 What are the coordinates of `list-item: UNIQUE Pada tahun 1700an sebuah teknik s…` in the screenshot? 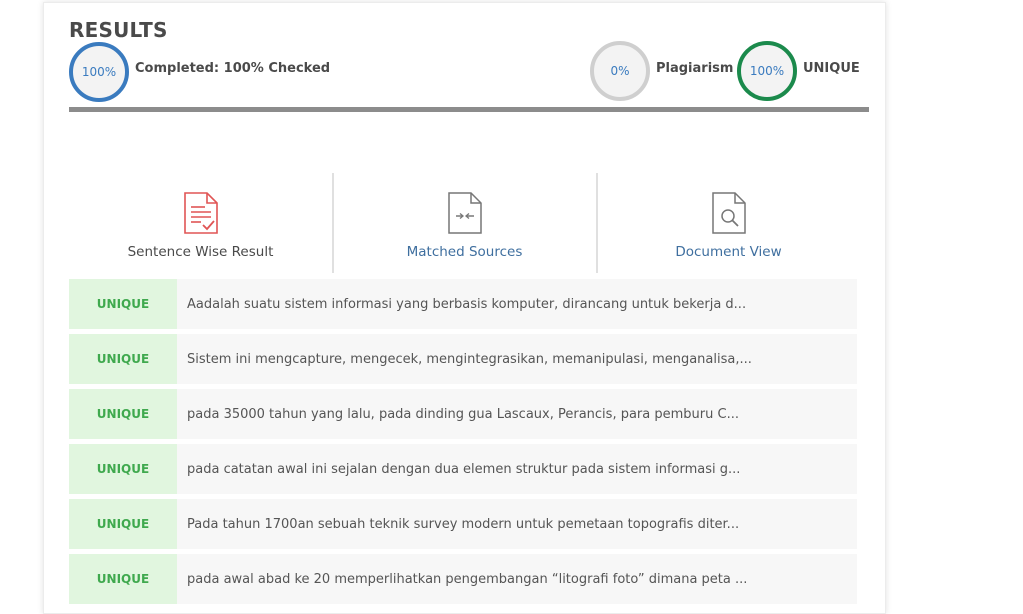 It's located at (463, 524).